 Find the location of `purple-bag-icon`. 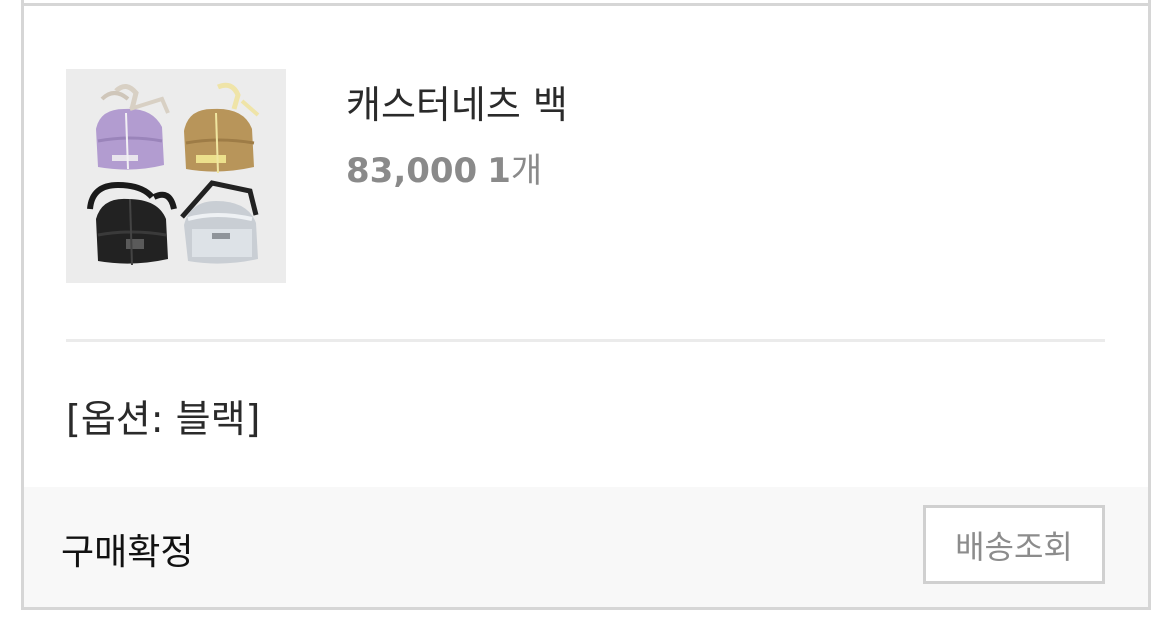

purple-bag-icon is located at coordinates (133, 127).